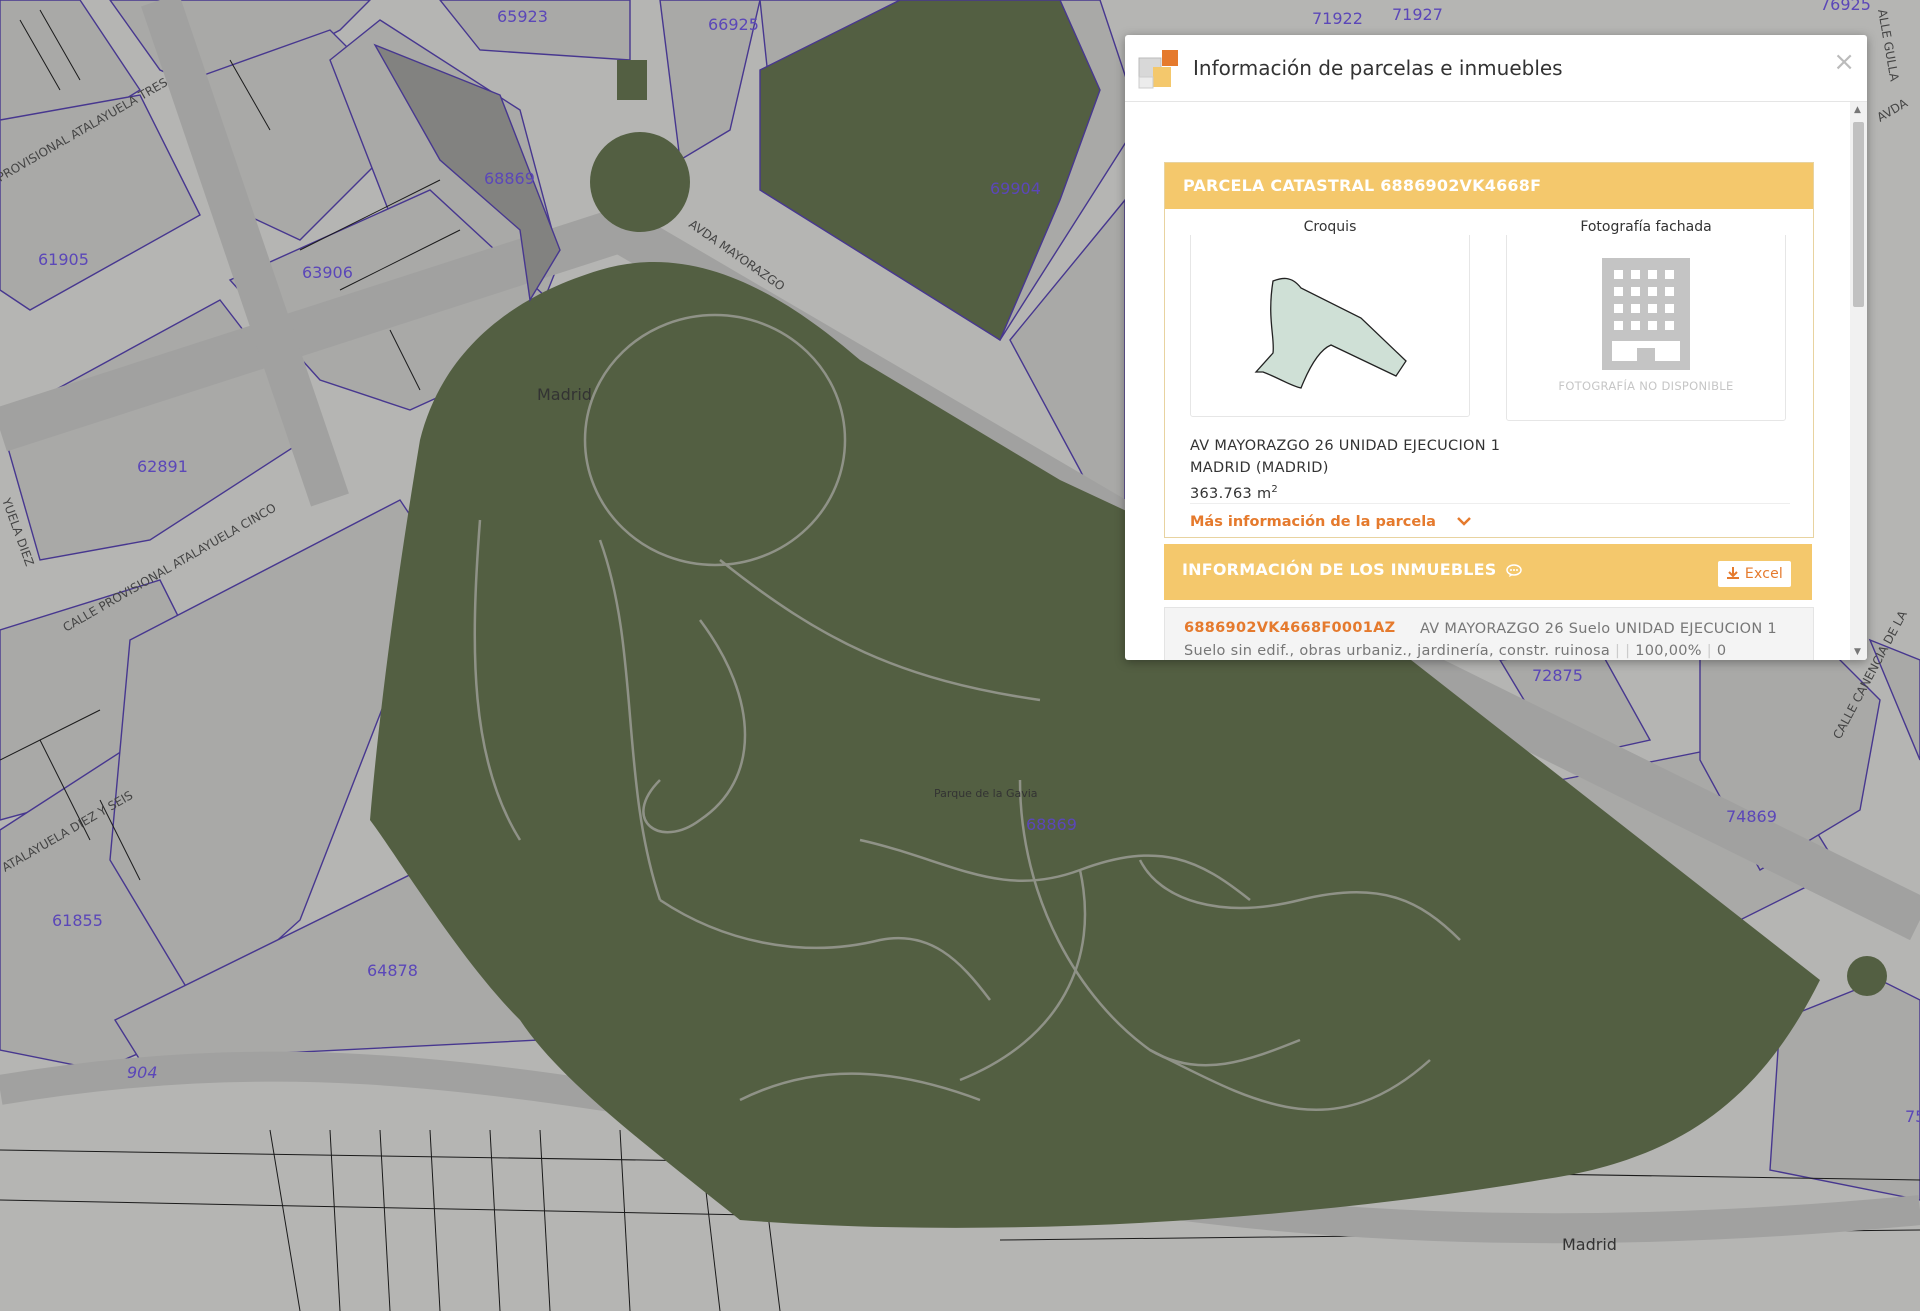 This screenshot has width=1920, height=1311. I want to click on parcel-label: 66925, so click(733, 24).